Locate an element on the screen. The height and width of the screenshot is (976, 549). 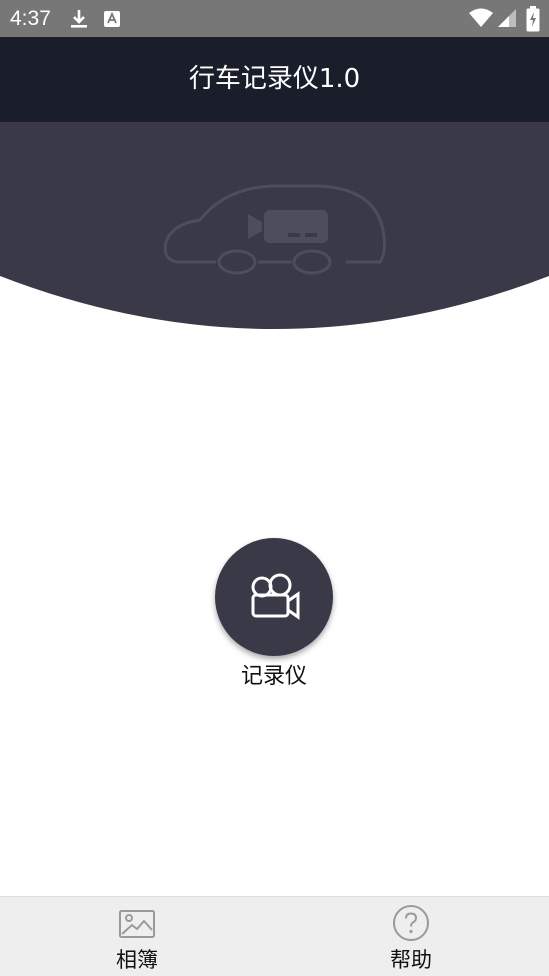
wifi-icon is located at coordinates (481, 20).